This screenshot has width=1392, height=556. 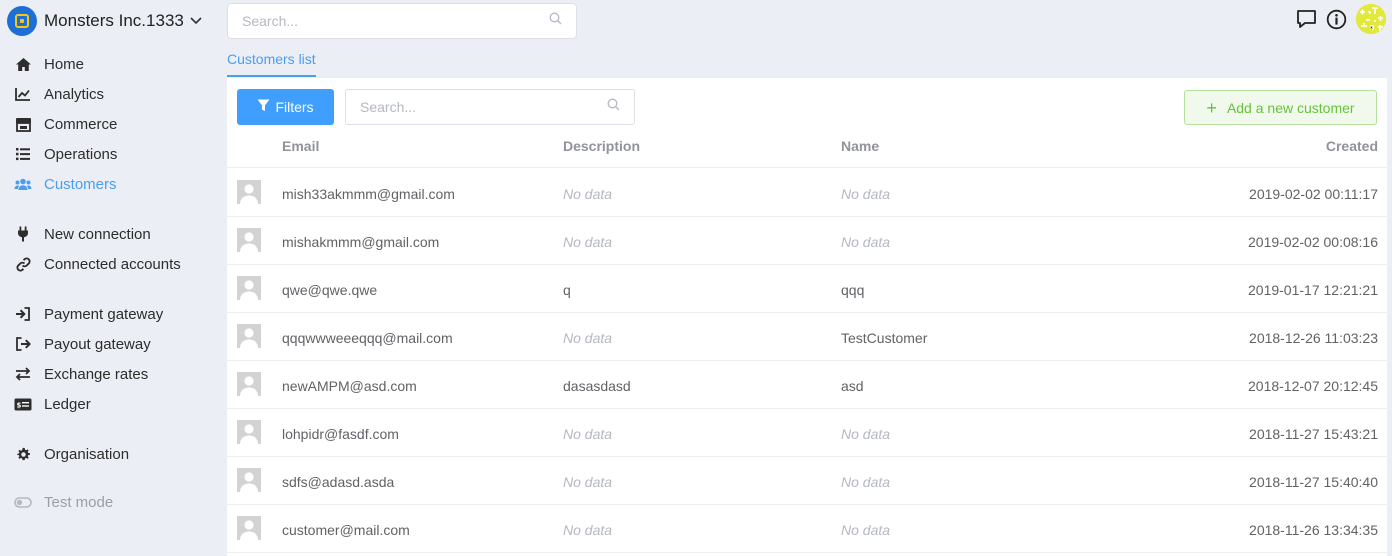 I want to click on cell-created: 2018-11-27 15:43:21, so click(x=1313, y=434).